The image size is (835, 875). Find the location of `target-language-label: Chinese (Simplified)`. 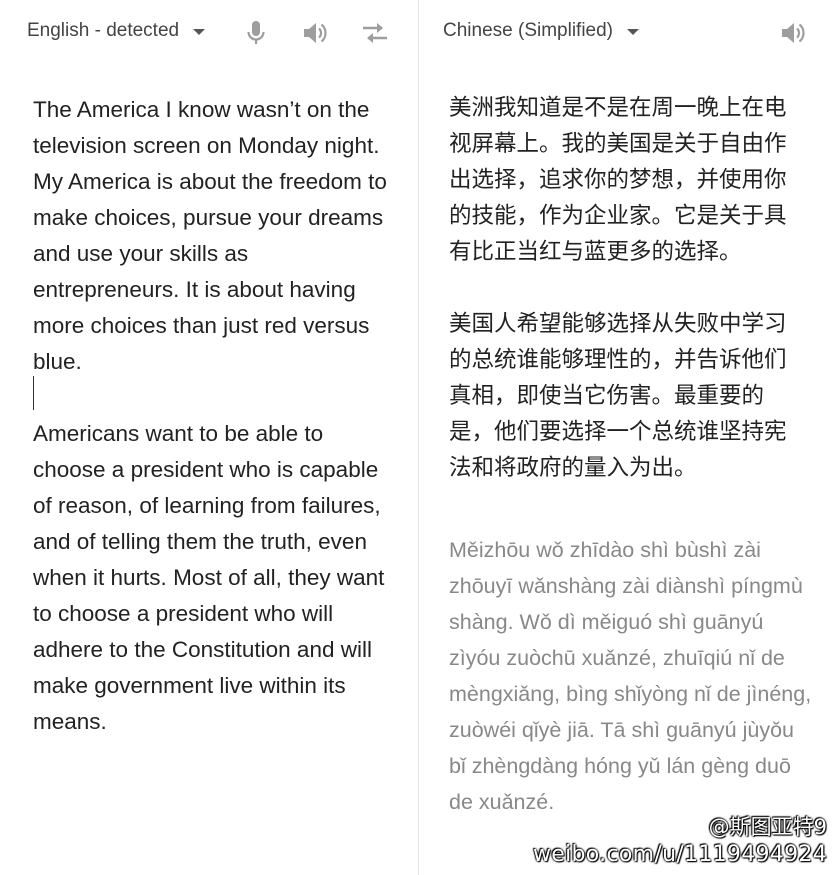

target-language-label: Chinese (Simplified) is located at coordinates (528, 30).